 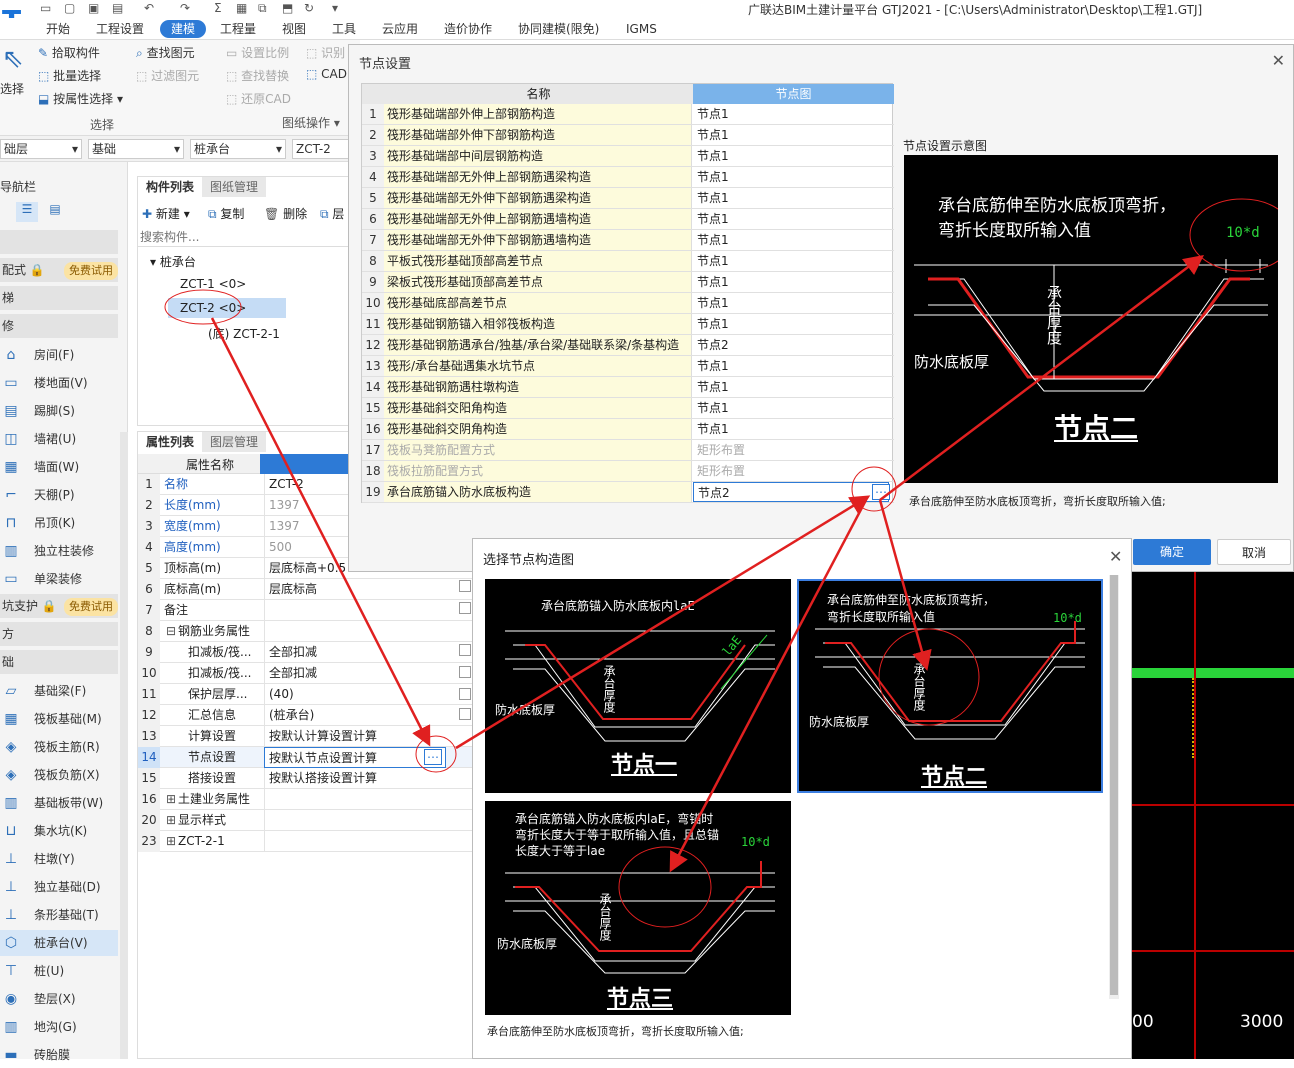 What do you see at coordinates (1115, 556) in the screenshot?
I see `close-icon: ✕` at bounding box center [1115, 556].